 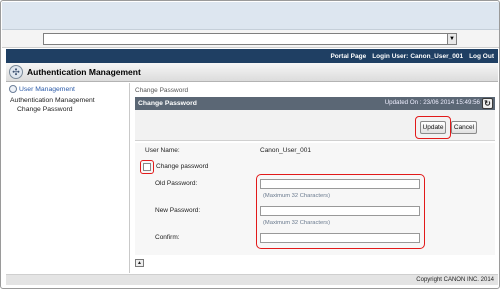 What do you see at coordinates (178, 210) in the screenshot?
I see `new-password-label: New Password:` at bounding box center [178, 210].